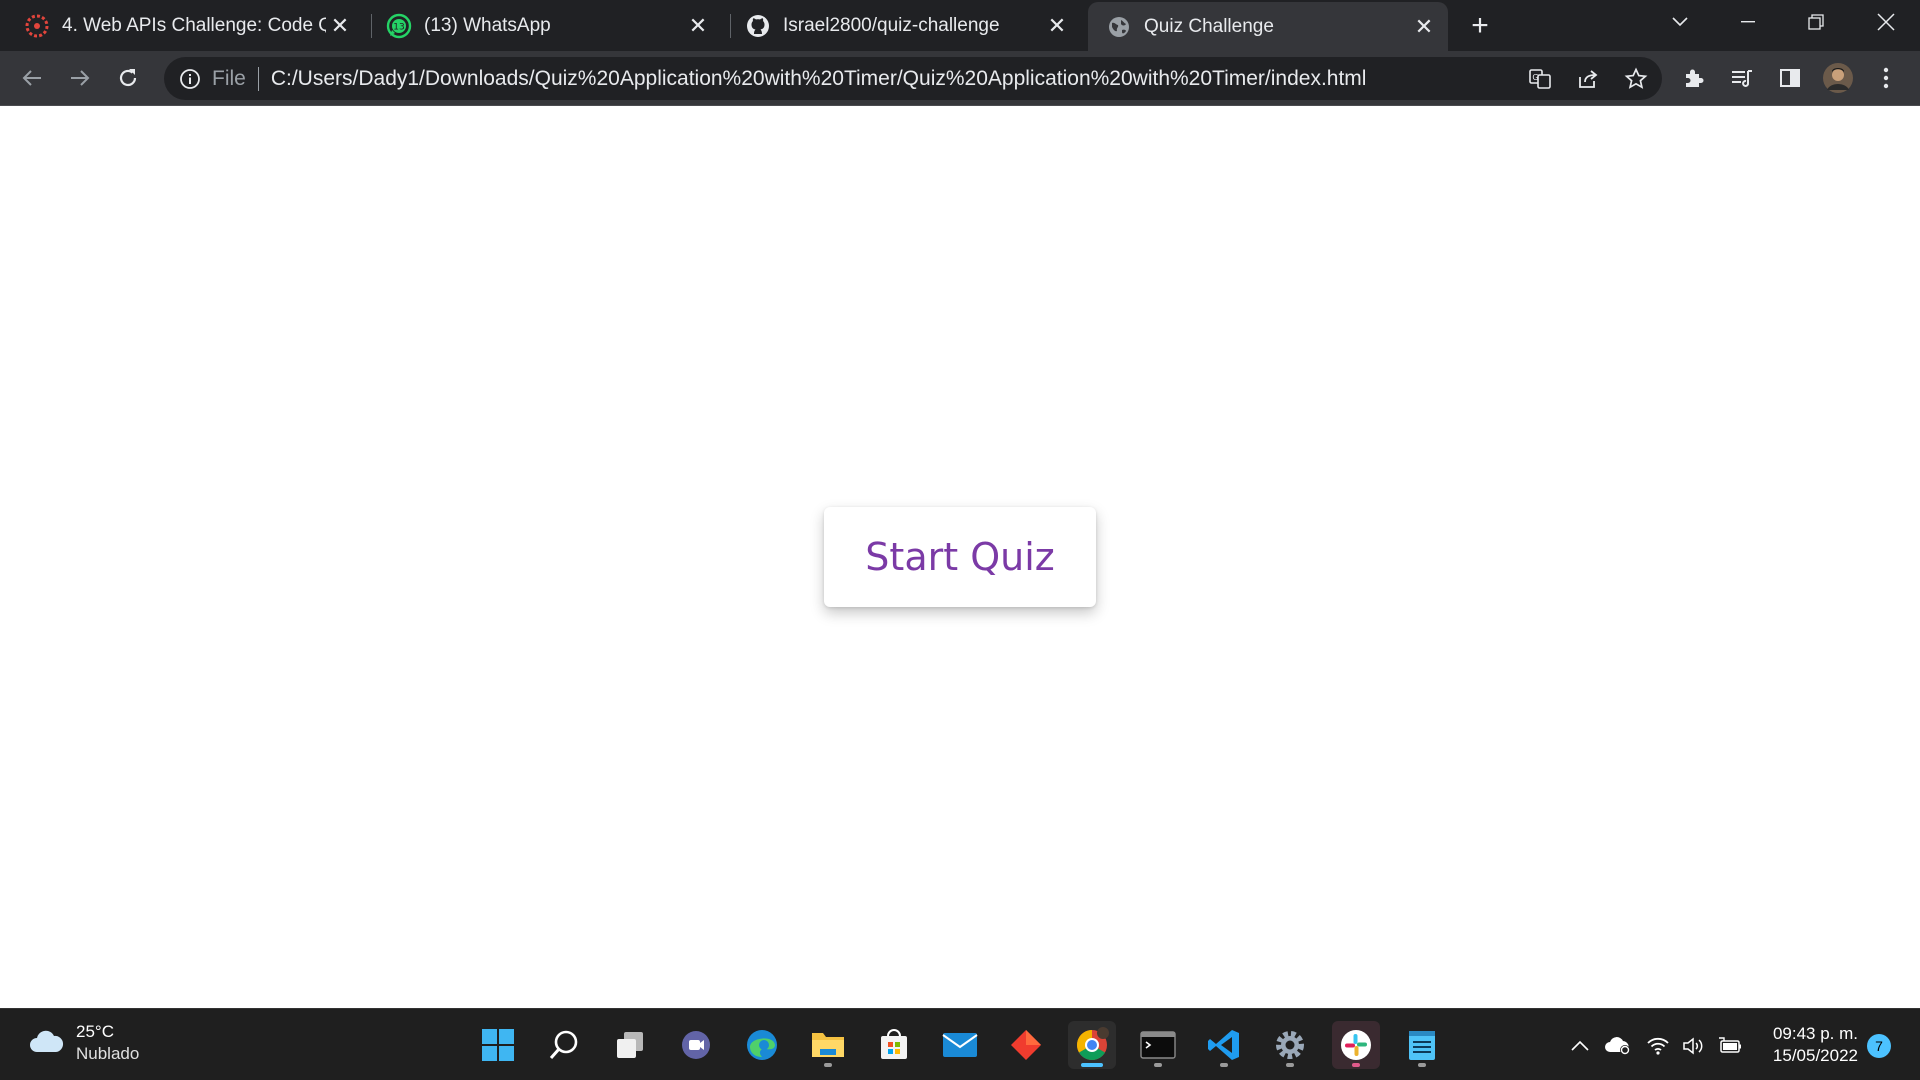 Image resolution: width=1920 pixels, height=1080 pixels. Describe the element at coordinates (108, 1053) in the screenshot. I see `weather-condition: Nublado` at that location.